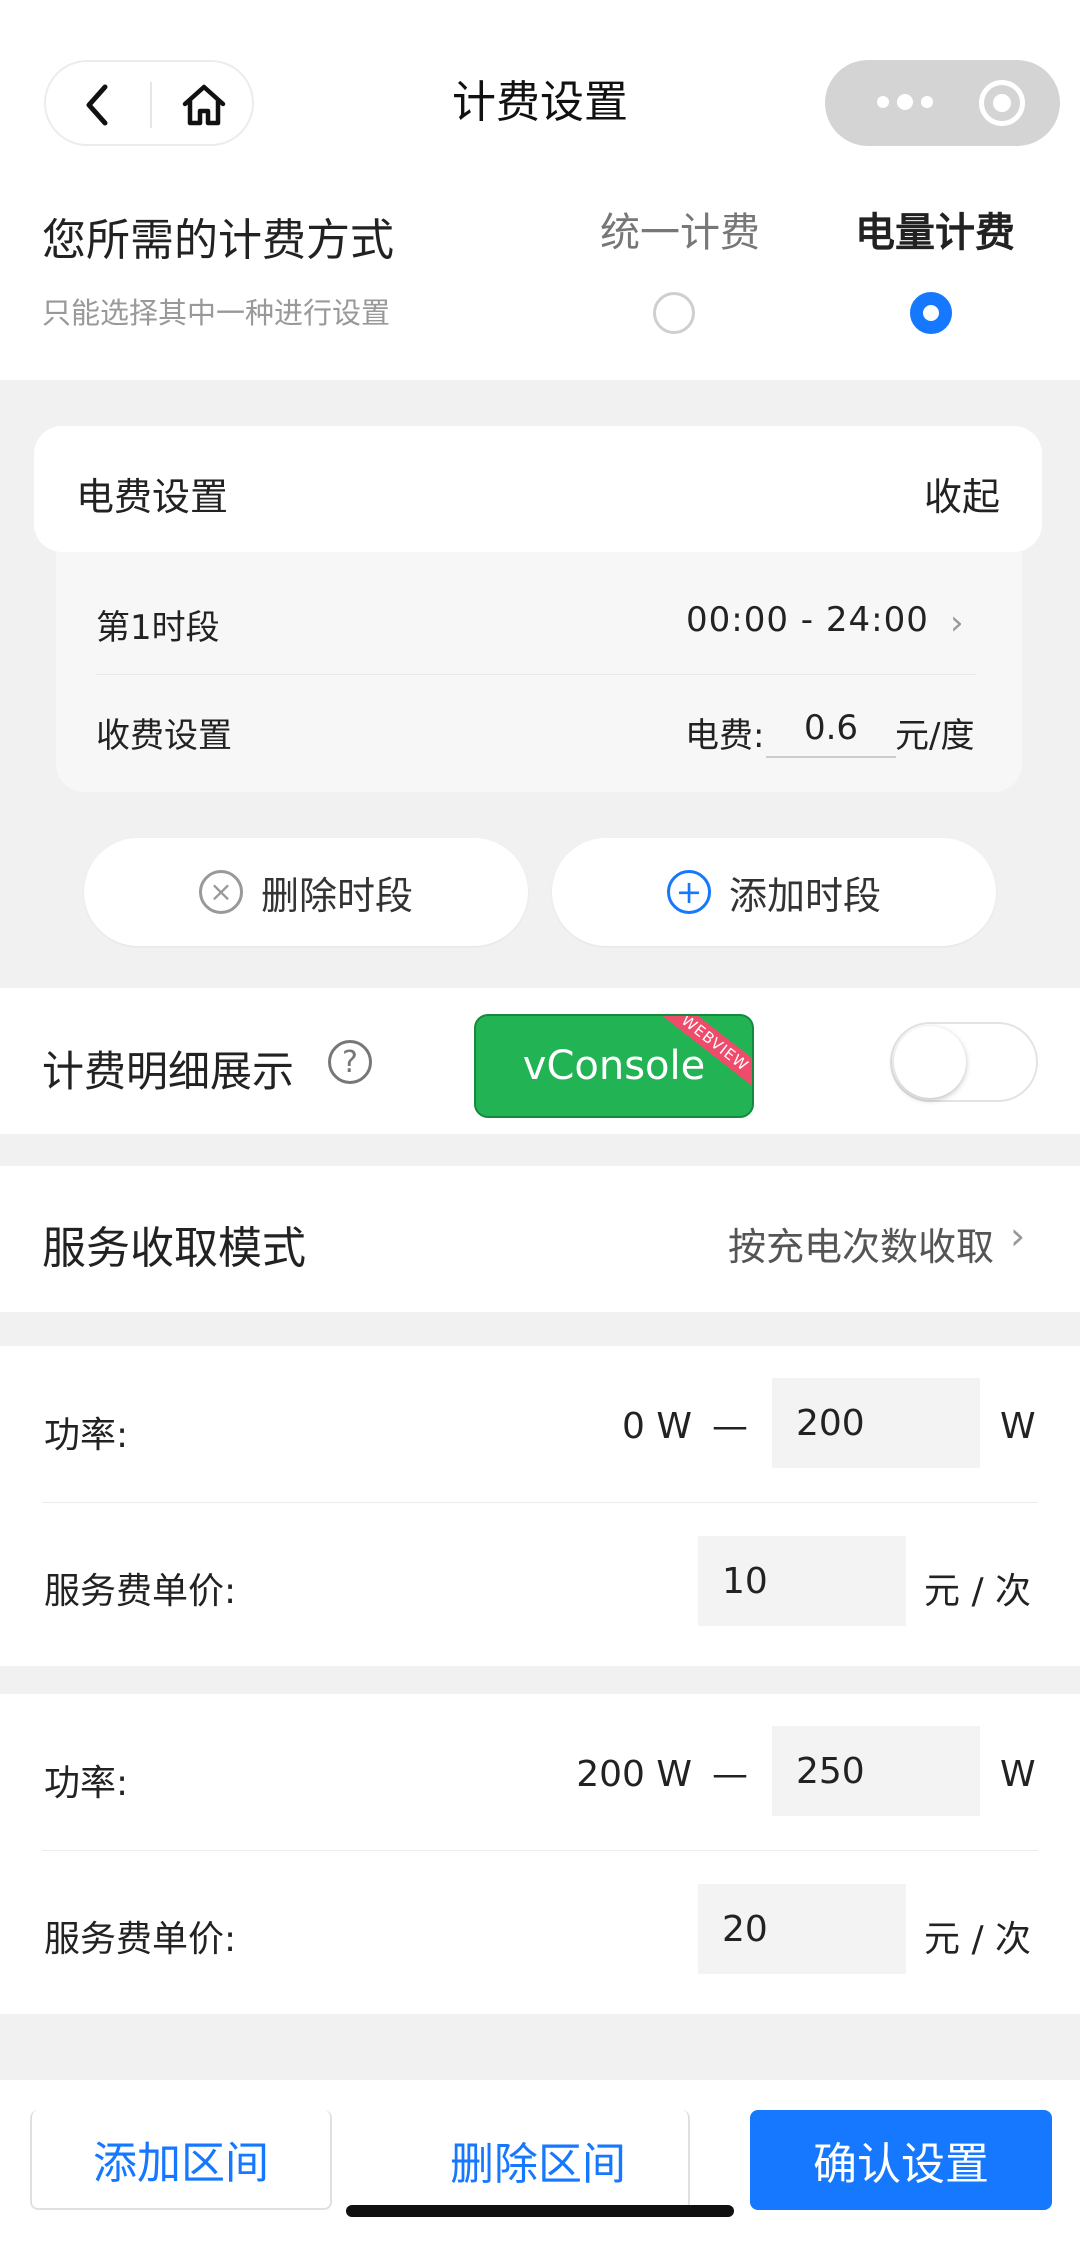  What do you see at coordinates (807, 620) in the screenshot?
I see `slot-time-picker: 00:00 - 24:00` at bounding box center [807, 620].